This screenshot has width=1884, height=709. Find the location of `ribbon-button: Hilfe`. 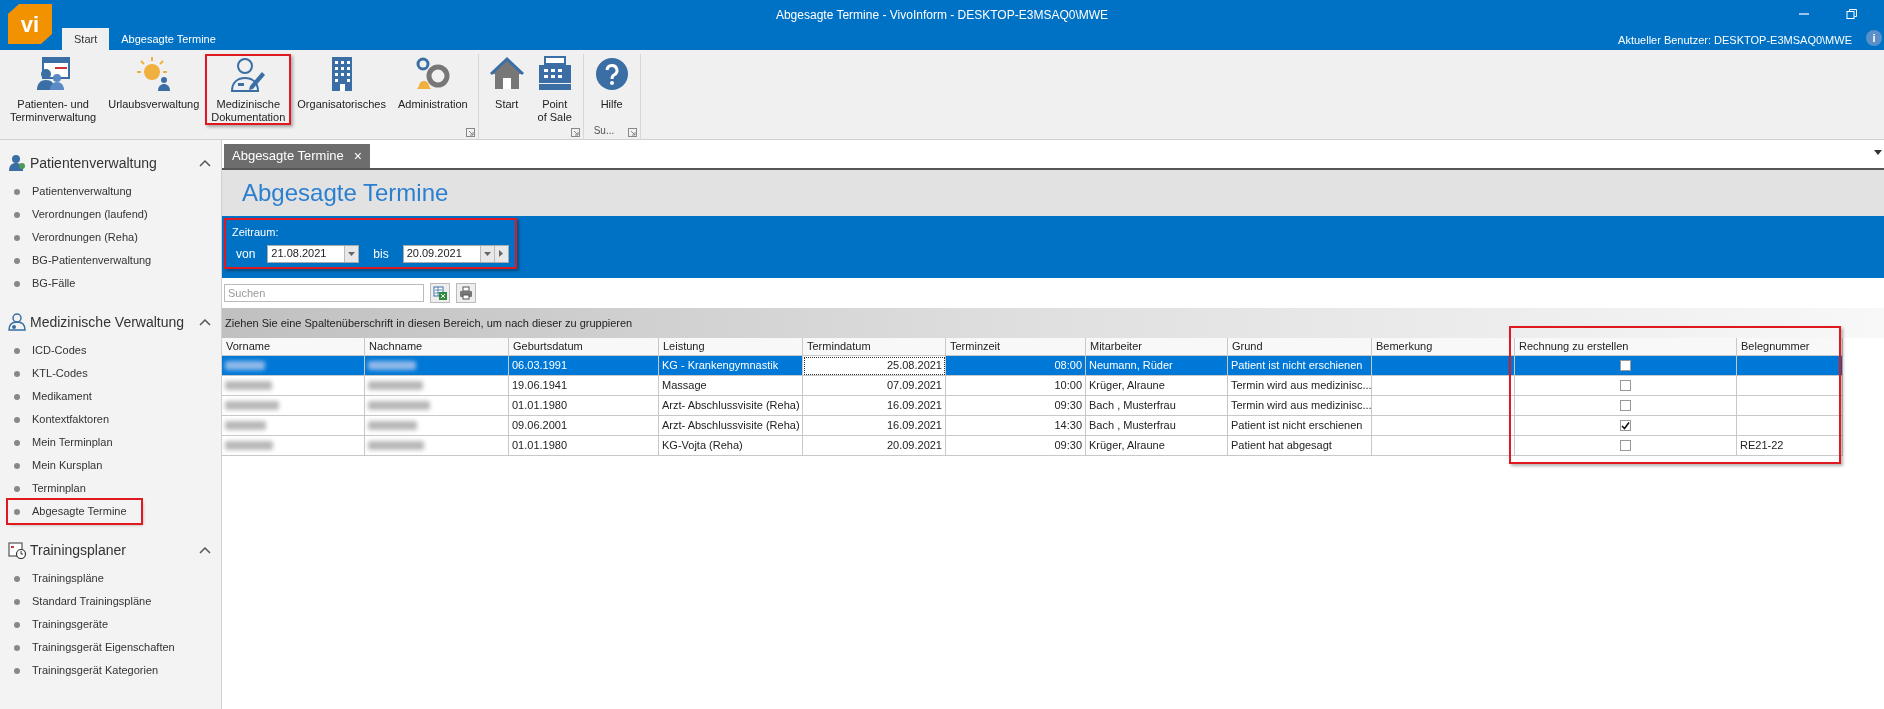

ribbon-button: Hilfe is located at coordinates (611, 89).